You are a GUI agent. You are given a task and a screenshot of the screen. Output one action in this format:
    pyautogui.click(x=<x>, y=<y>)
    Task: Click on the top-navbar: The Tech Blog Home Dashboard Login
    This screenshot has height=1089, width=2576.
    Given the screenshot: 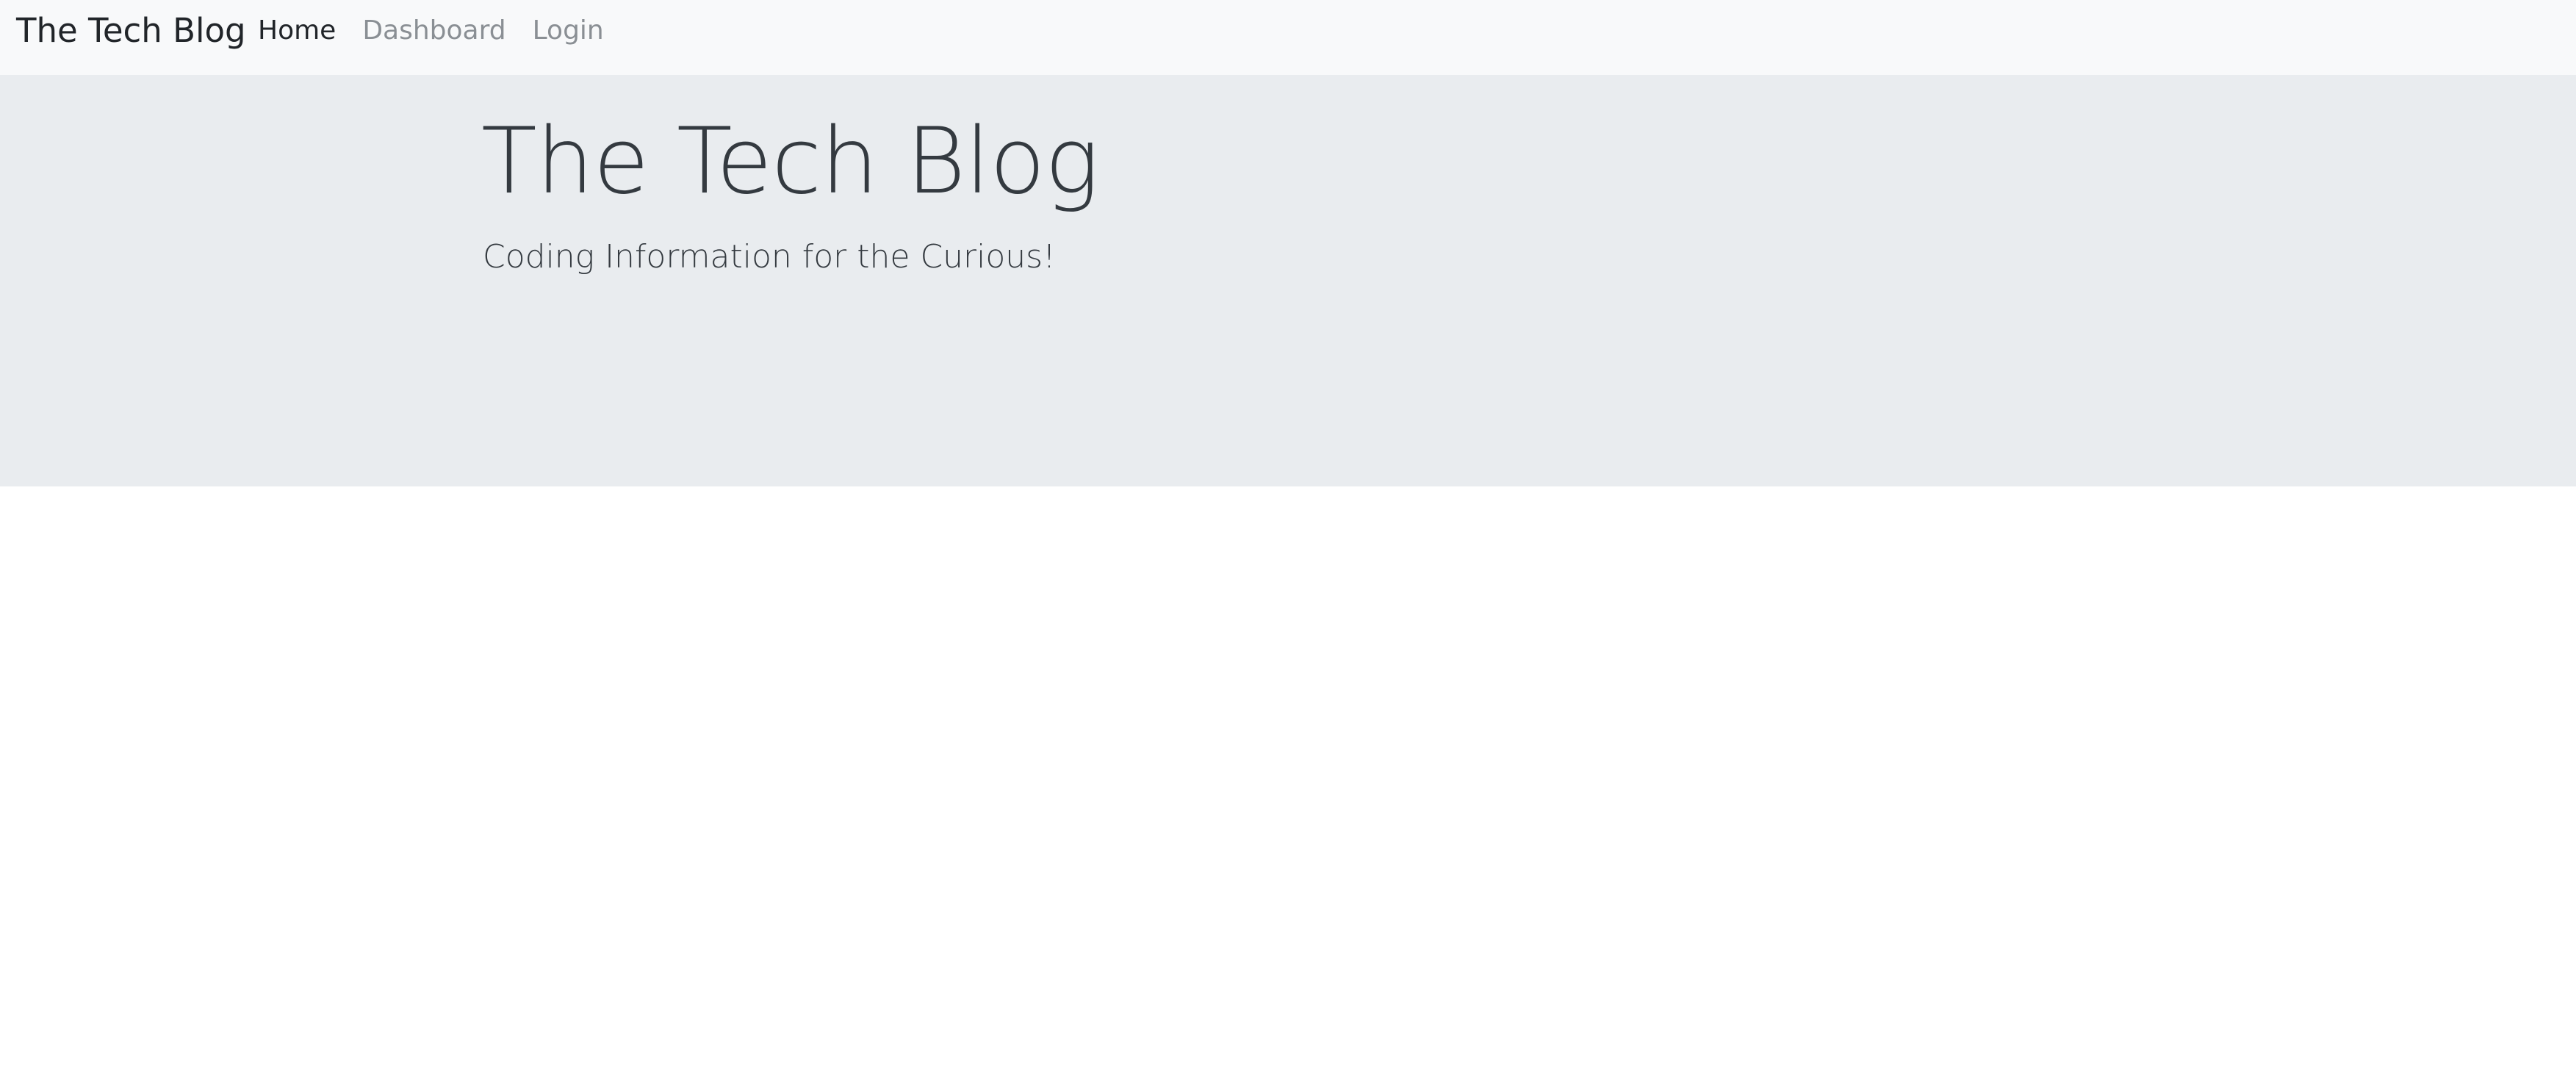 What is the action you would take?
    pyautogui.click(x=1288, y=37)
    